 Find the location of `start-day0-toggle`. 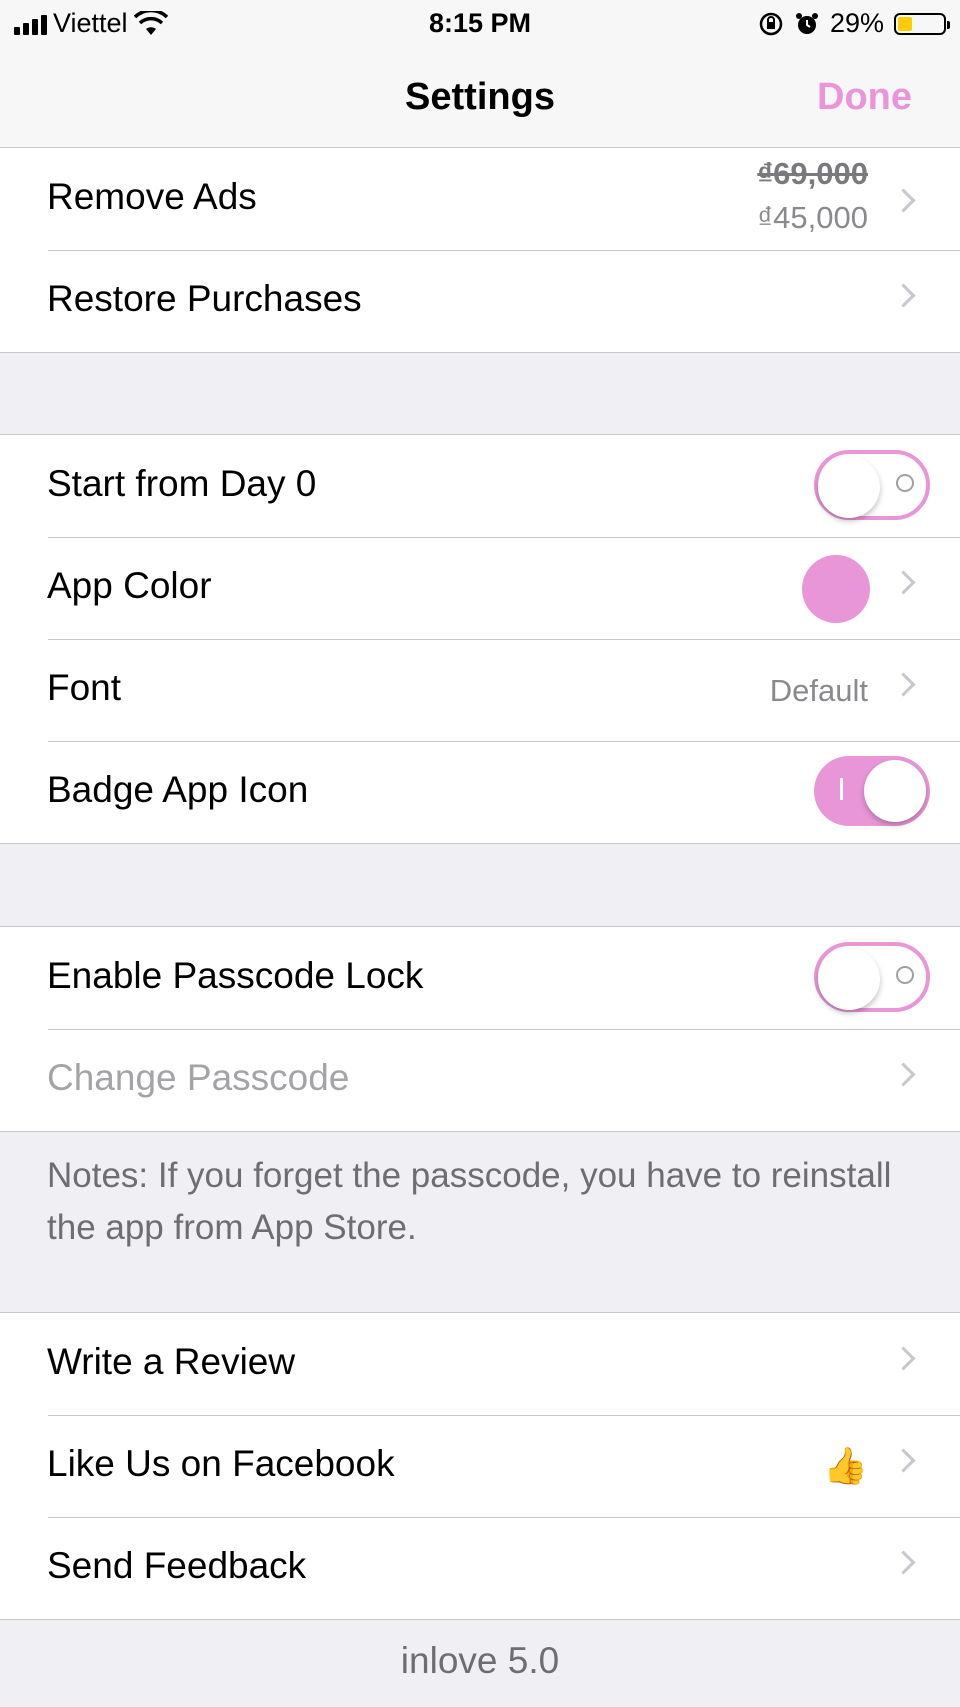

start-day0-toggle is located at coordinates (872, 485).